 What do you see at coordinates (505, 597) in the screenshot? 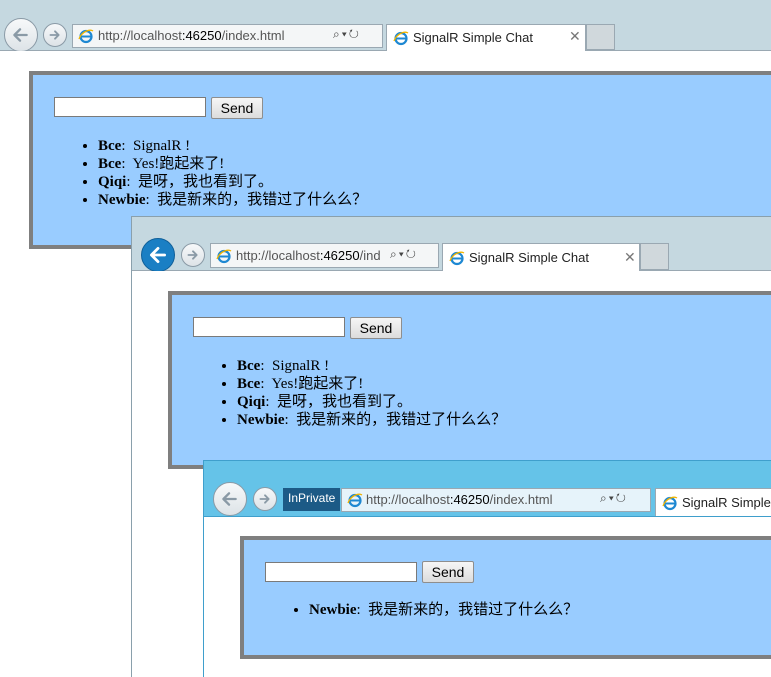
I see `chat-panel: Send Newbie: 我是新来的，我错过了什么么？` at bounding box center [505, 597].